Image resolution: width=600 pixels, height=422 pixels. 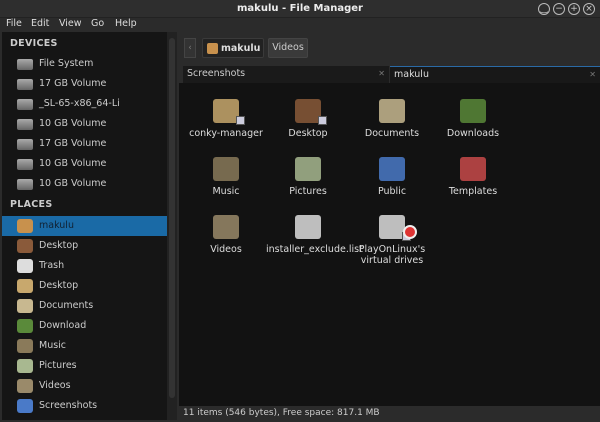 I want to click on maximize-button: +, so click(x=574, y=9).